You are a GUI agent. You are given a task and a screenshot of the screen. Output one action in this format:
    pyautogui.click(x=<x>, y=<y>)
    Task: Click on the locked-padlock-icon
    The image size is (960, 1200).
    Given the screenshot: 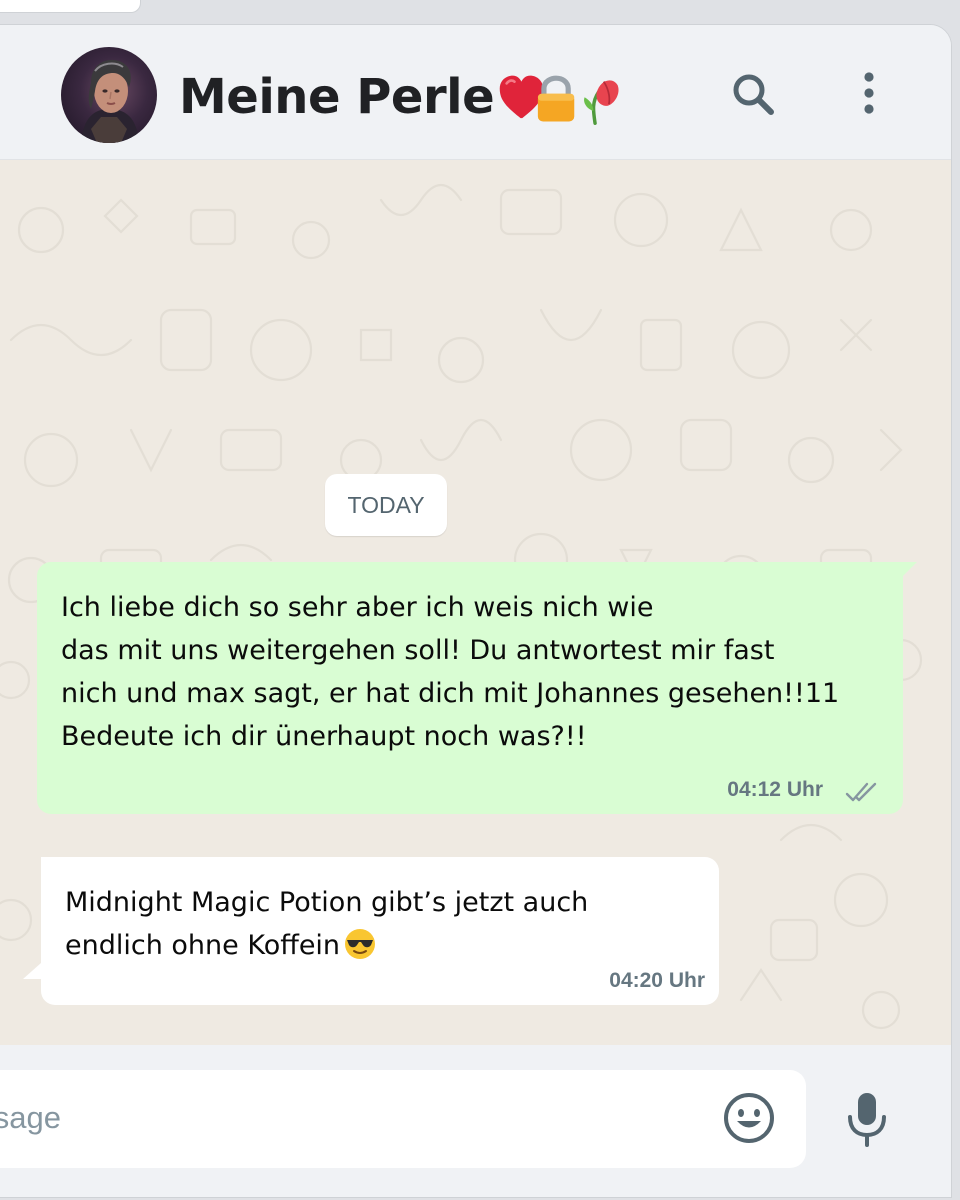 What is the action you would take?
    pyautogui.click(x=556, y=98)
    